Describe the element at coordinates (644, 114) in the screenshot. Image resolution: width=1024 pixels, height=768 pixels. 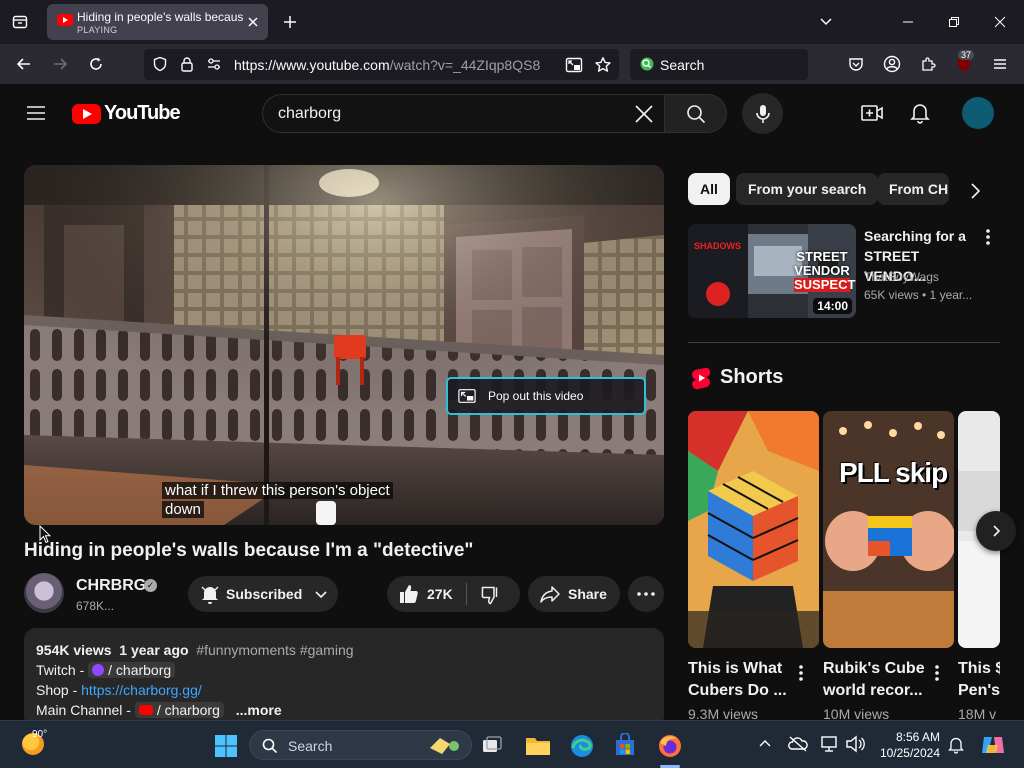
I see `clear-search-icon` at that location.